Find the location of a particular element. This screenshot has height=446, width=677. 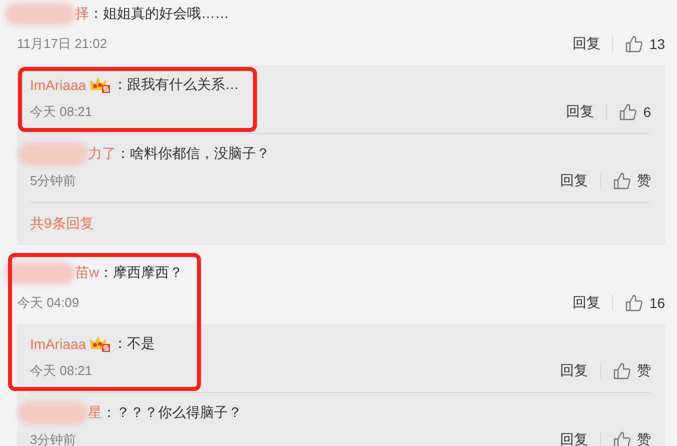

like-button: 6 is located at coordinates (635, 112).